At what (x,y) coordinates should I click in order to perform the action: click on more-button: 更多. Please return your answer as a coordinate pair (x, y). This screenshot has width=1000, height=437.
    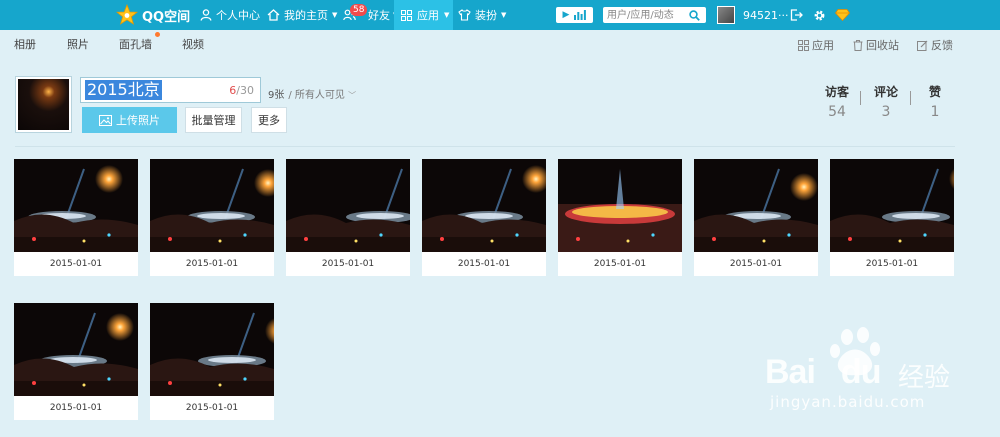
    Looking at the image, I should click on (269, 120).